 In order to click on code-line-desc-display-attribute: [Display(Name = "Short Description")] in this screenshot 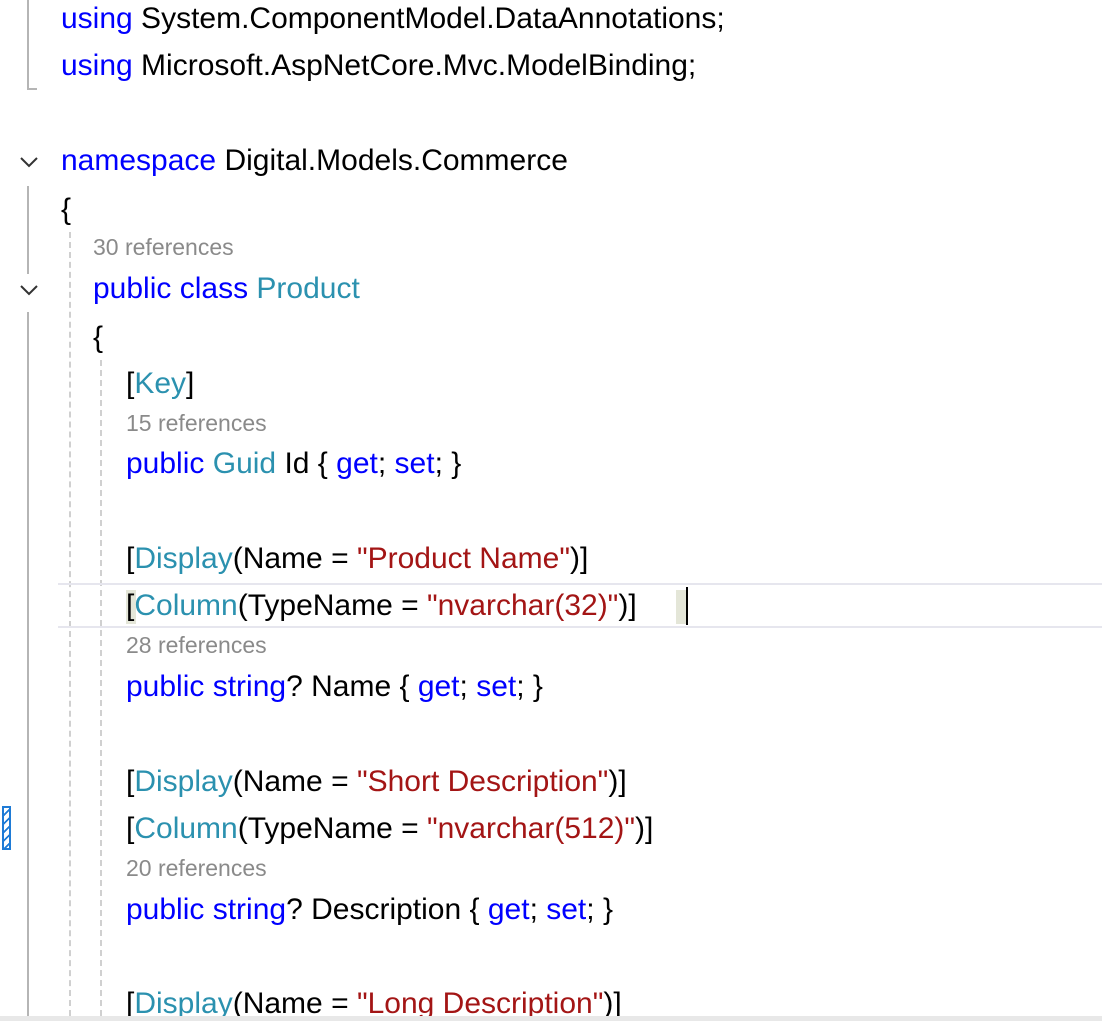, I will do `click(376, 781)`.